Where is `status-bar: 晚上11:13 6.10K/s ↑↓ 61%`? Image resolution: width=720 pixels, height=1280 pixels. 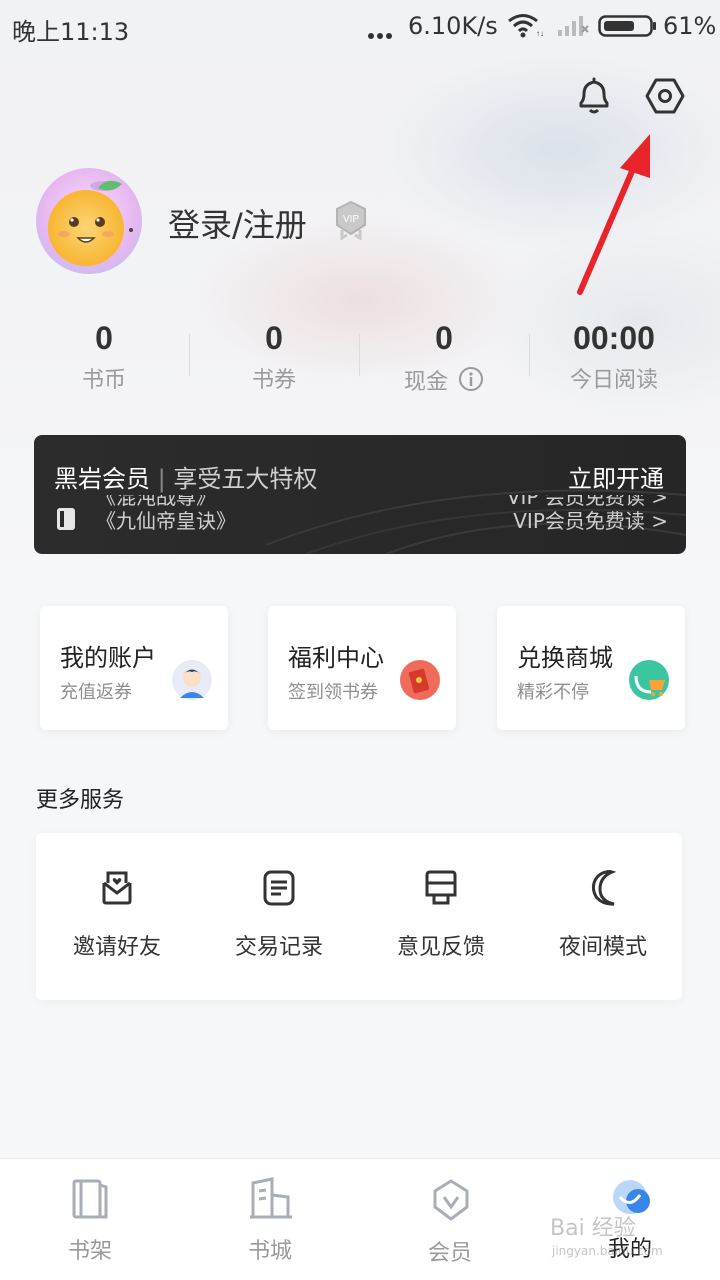 status-bar: 晚上11:13 6.10K/s ↑↓ 61% is located at coordinates (360, 26).